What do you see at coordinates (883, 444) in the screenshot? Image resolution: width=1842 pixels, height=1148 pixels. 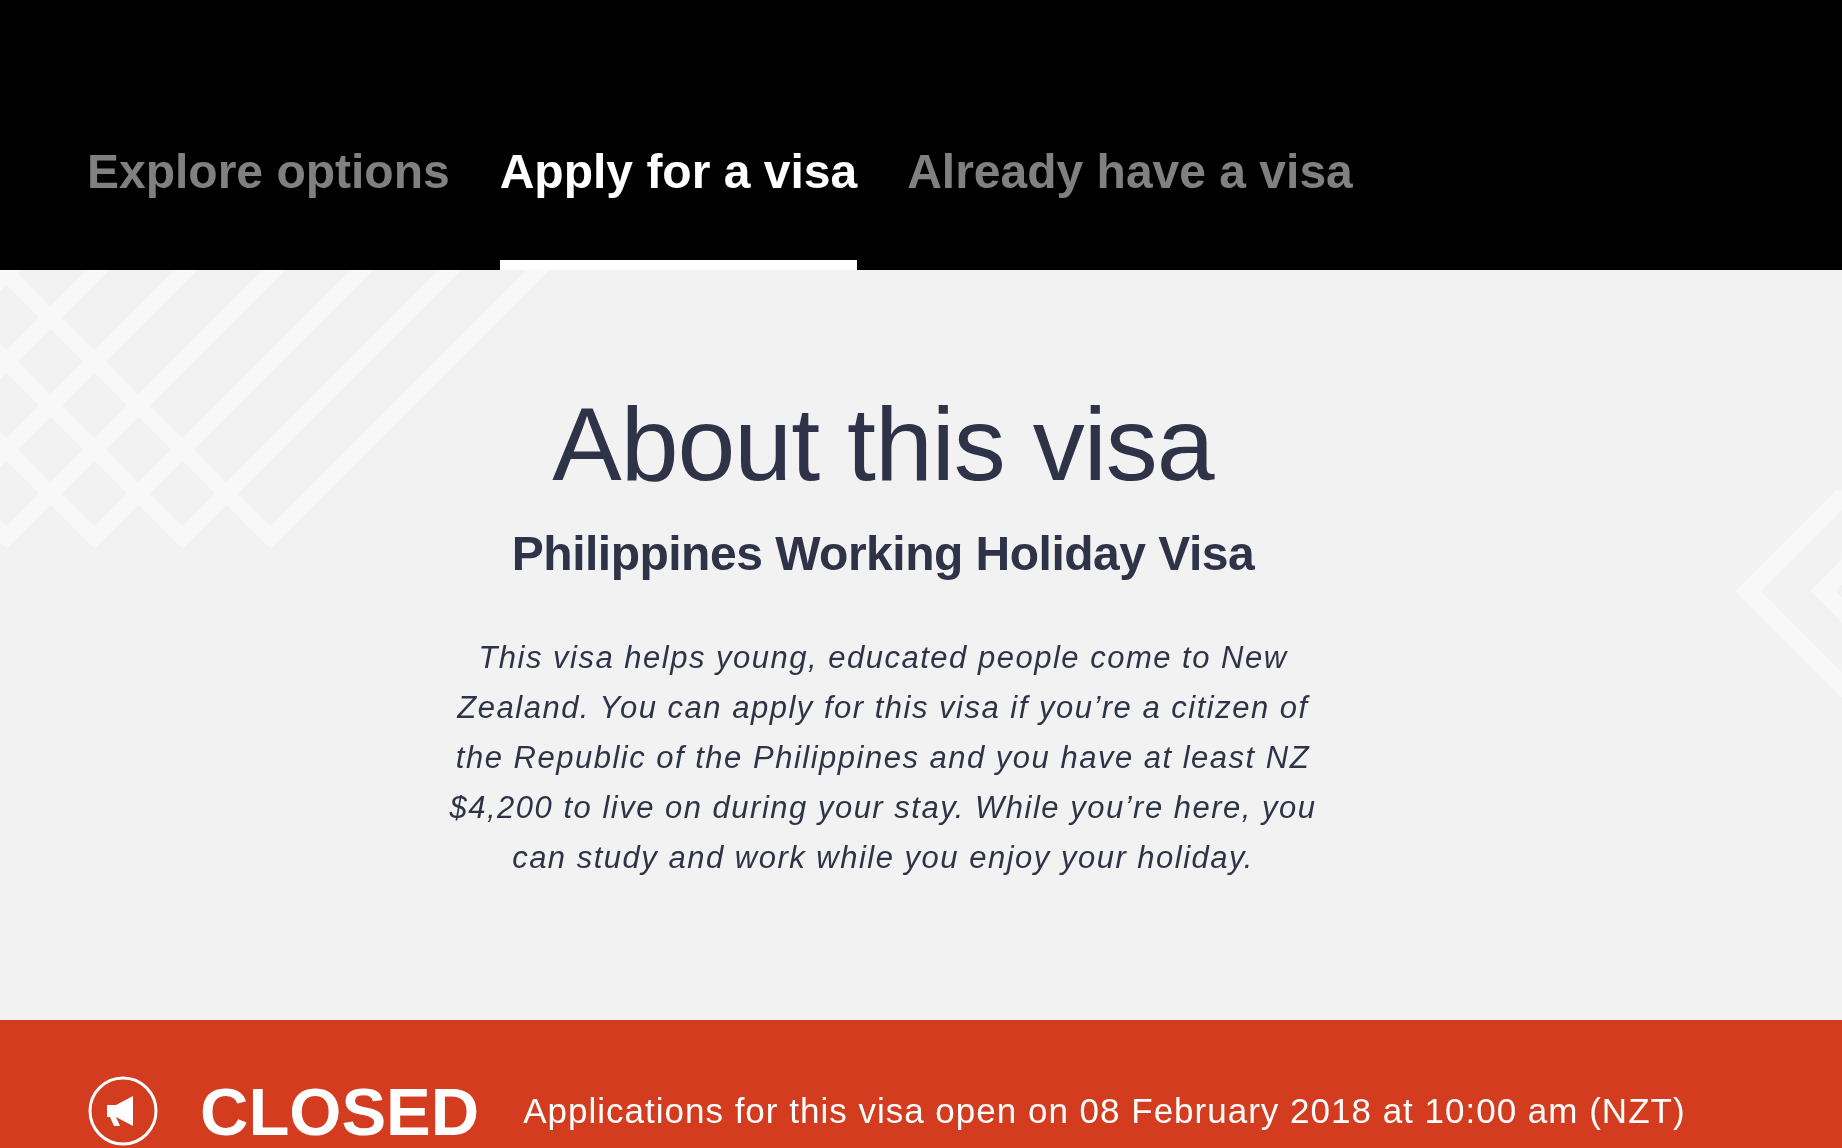 I see `page-title: About this visa` at bounding box center [883, 444].